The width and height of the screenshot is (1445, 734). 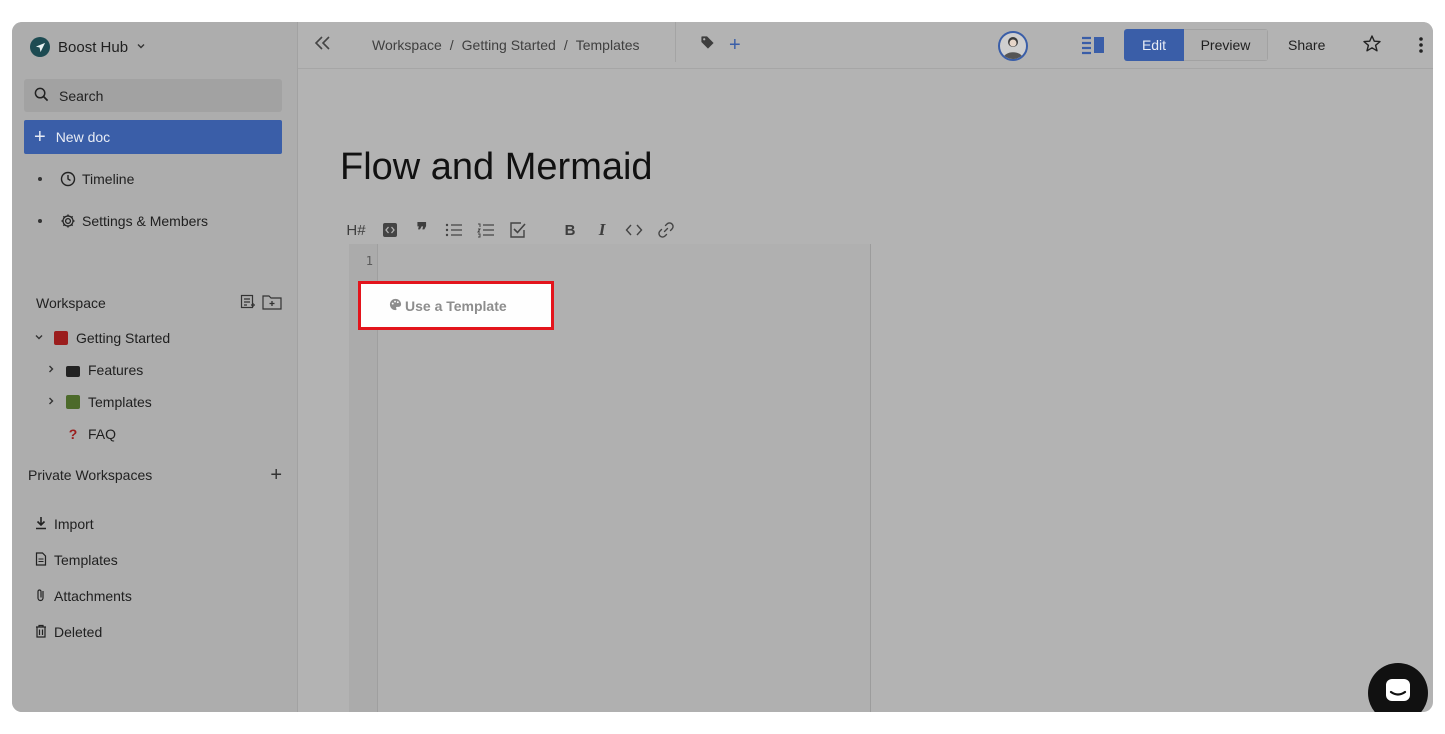 I want to click on split-view-icon, so click(x=1093, y=47).